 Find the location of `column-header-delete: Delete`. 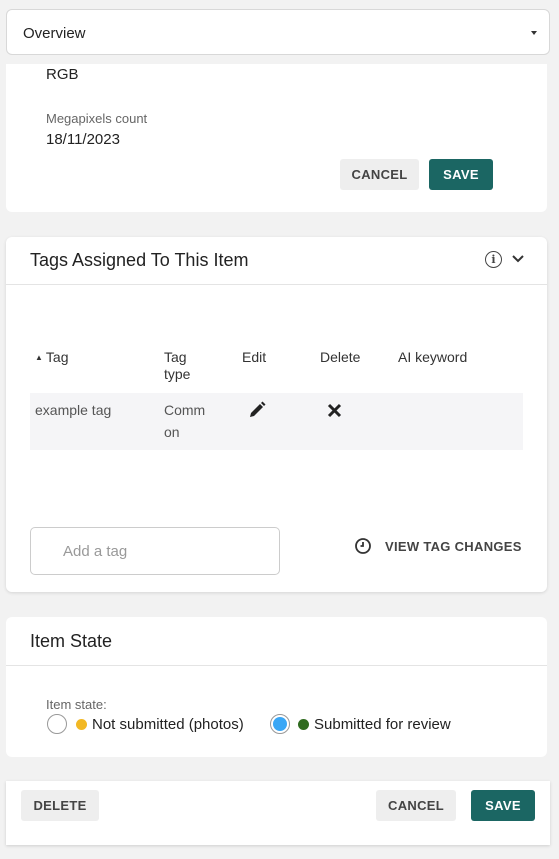

column-header-delete: Delete is located at coordinates (340, 357).